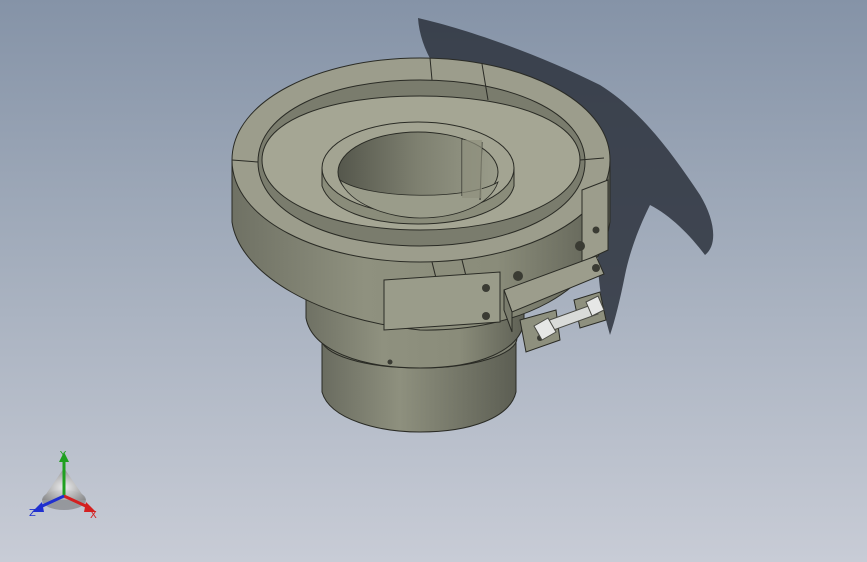 The image size is (867, 562). Describe the element at coordinates (64, 486) in the screenshot. I see `orientation-triad: Y X Z` at that location.